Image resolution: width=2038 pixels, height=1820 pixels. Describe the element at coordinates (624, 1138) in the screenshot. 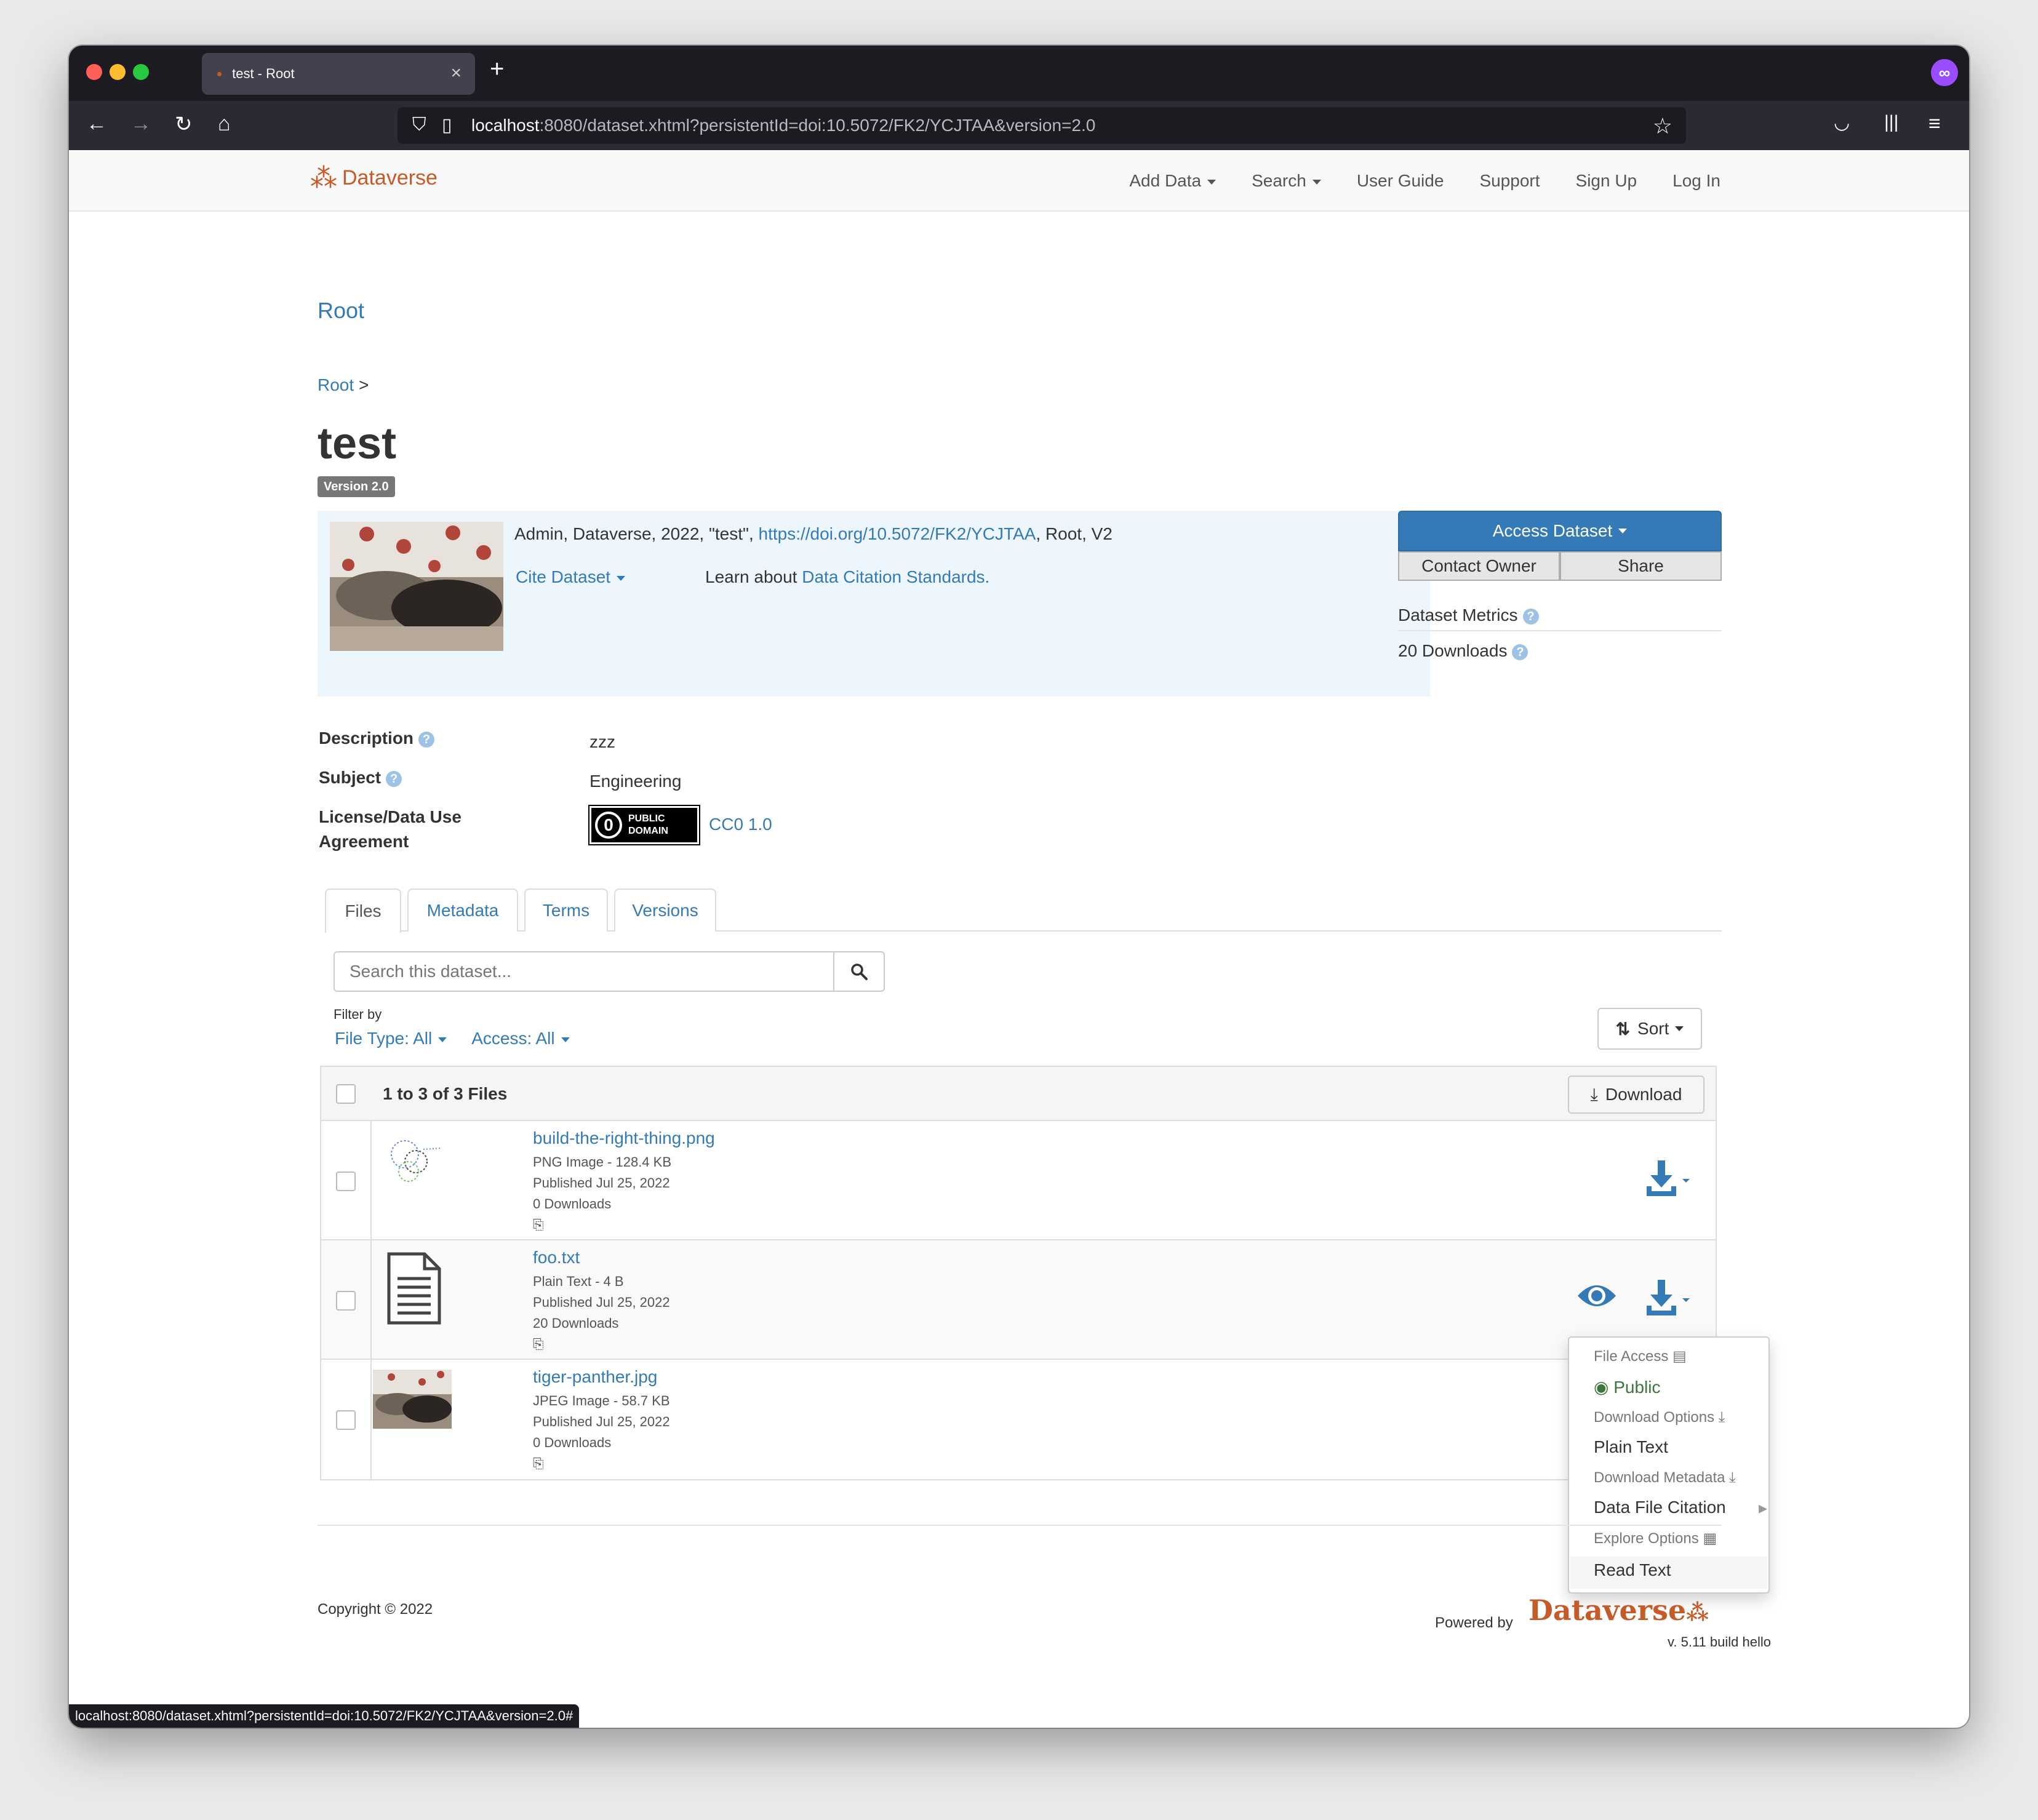

I see `file-name-link: build-the-right-thing.png` at that location.